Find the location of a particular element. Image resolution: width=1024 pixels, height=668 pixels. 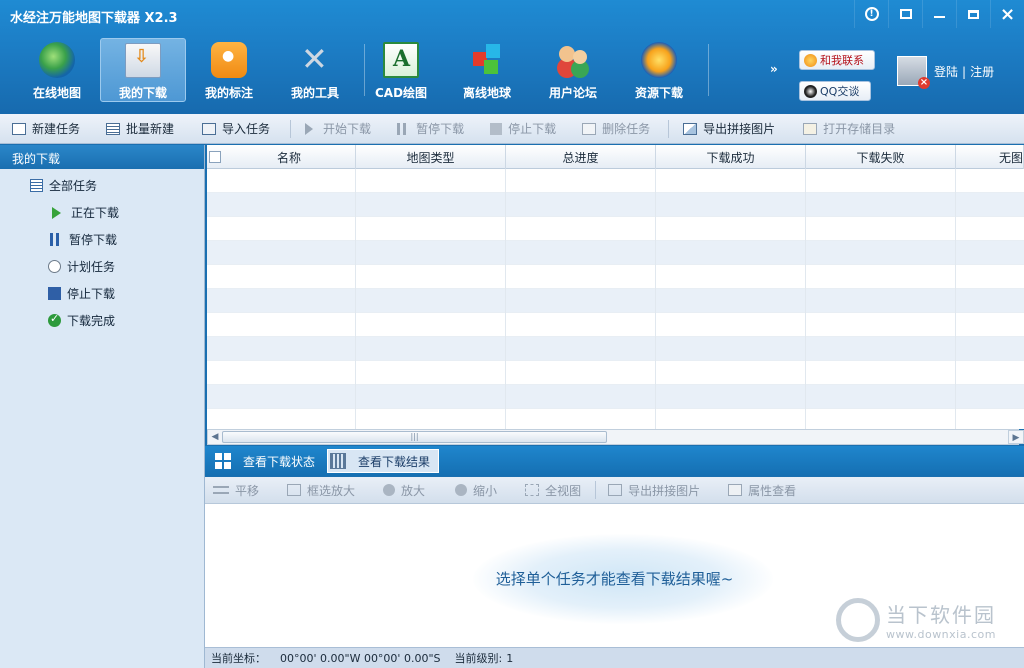

map-toolbar: 平移 框选放大 放大 缩小 全视图 导出拼接图片 属性查看 is located at coordinates (614, 490).